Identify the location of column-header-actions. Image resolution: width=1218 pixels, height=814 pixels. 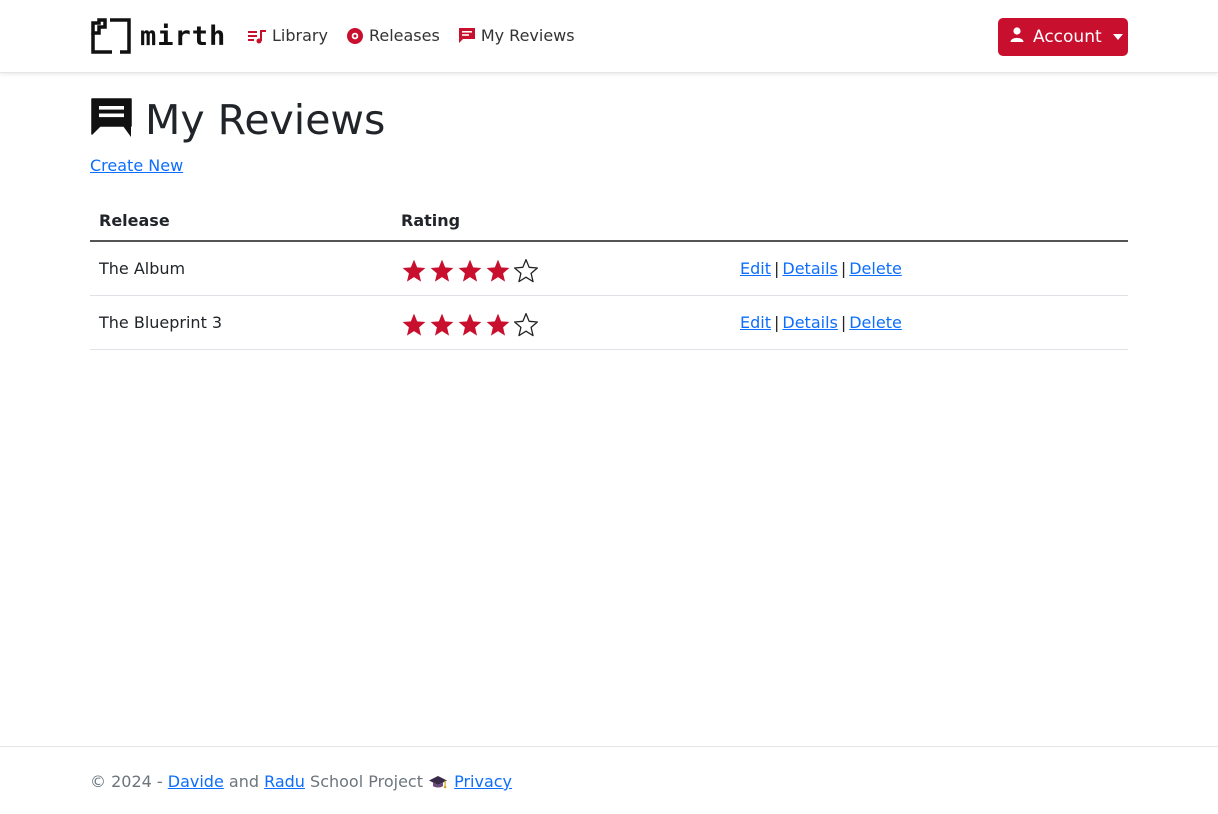
(929, 221).